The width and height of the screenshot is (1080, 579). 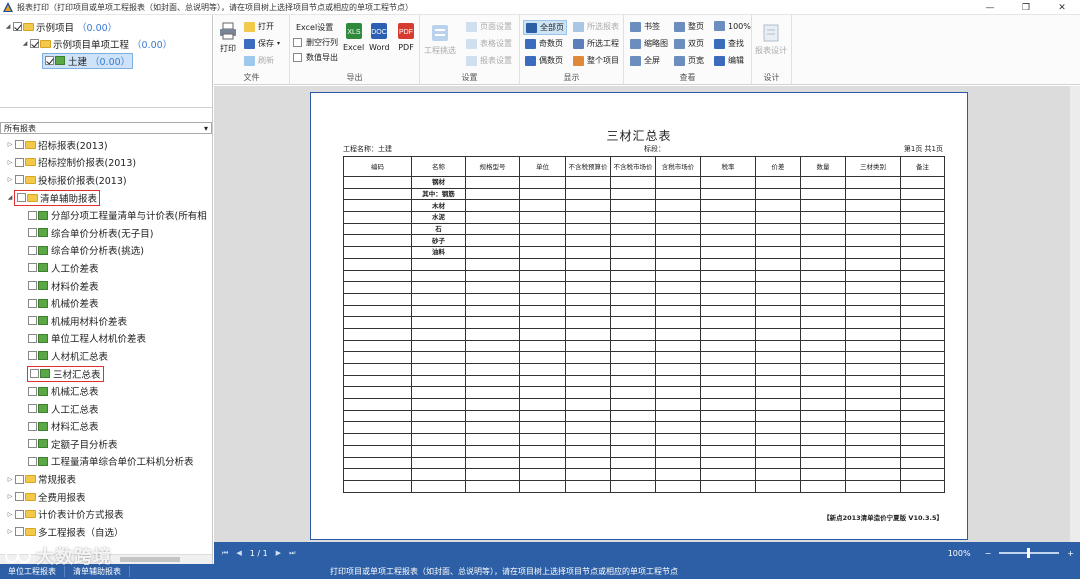 I want to click on page-setup-button: 页面设置, so click(x=489, y=26).